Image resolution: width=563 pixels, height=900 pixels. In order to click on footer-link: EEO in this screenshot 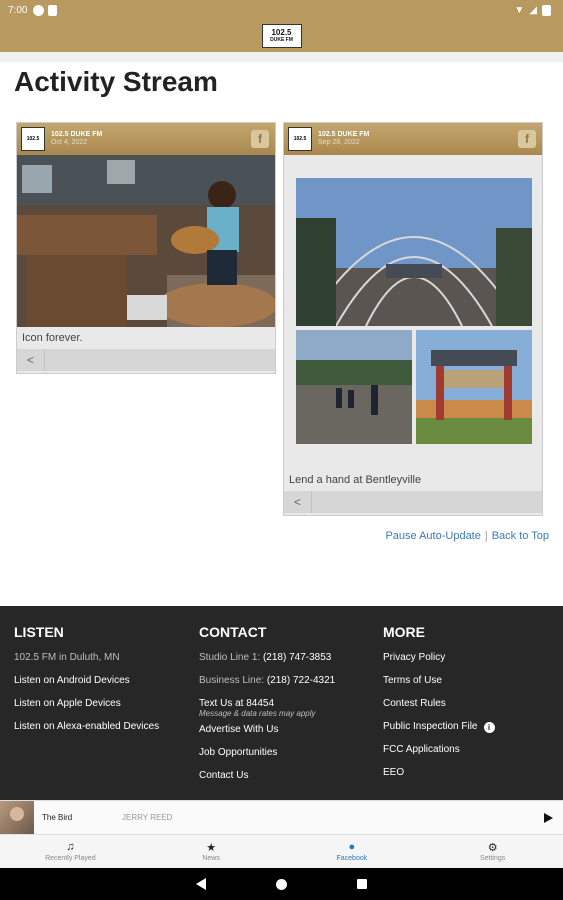, I will do `click(468, 778)`.